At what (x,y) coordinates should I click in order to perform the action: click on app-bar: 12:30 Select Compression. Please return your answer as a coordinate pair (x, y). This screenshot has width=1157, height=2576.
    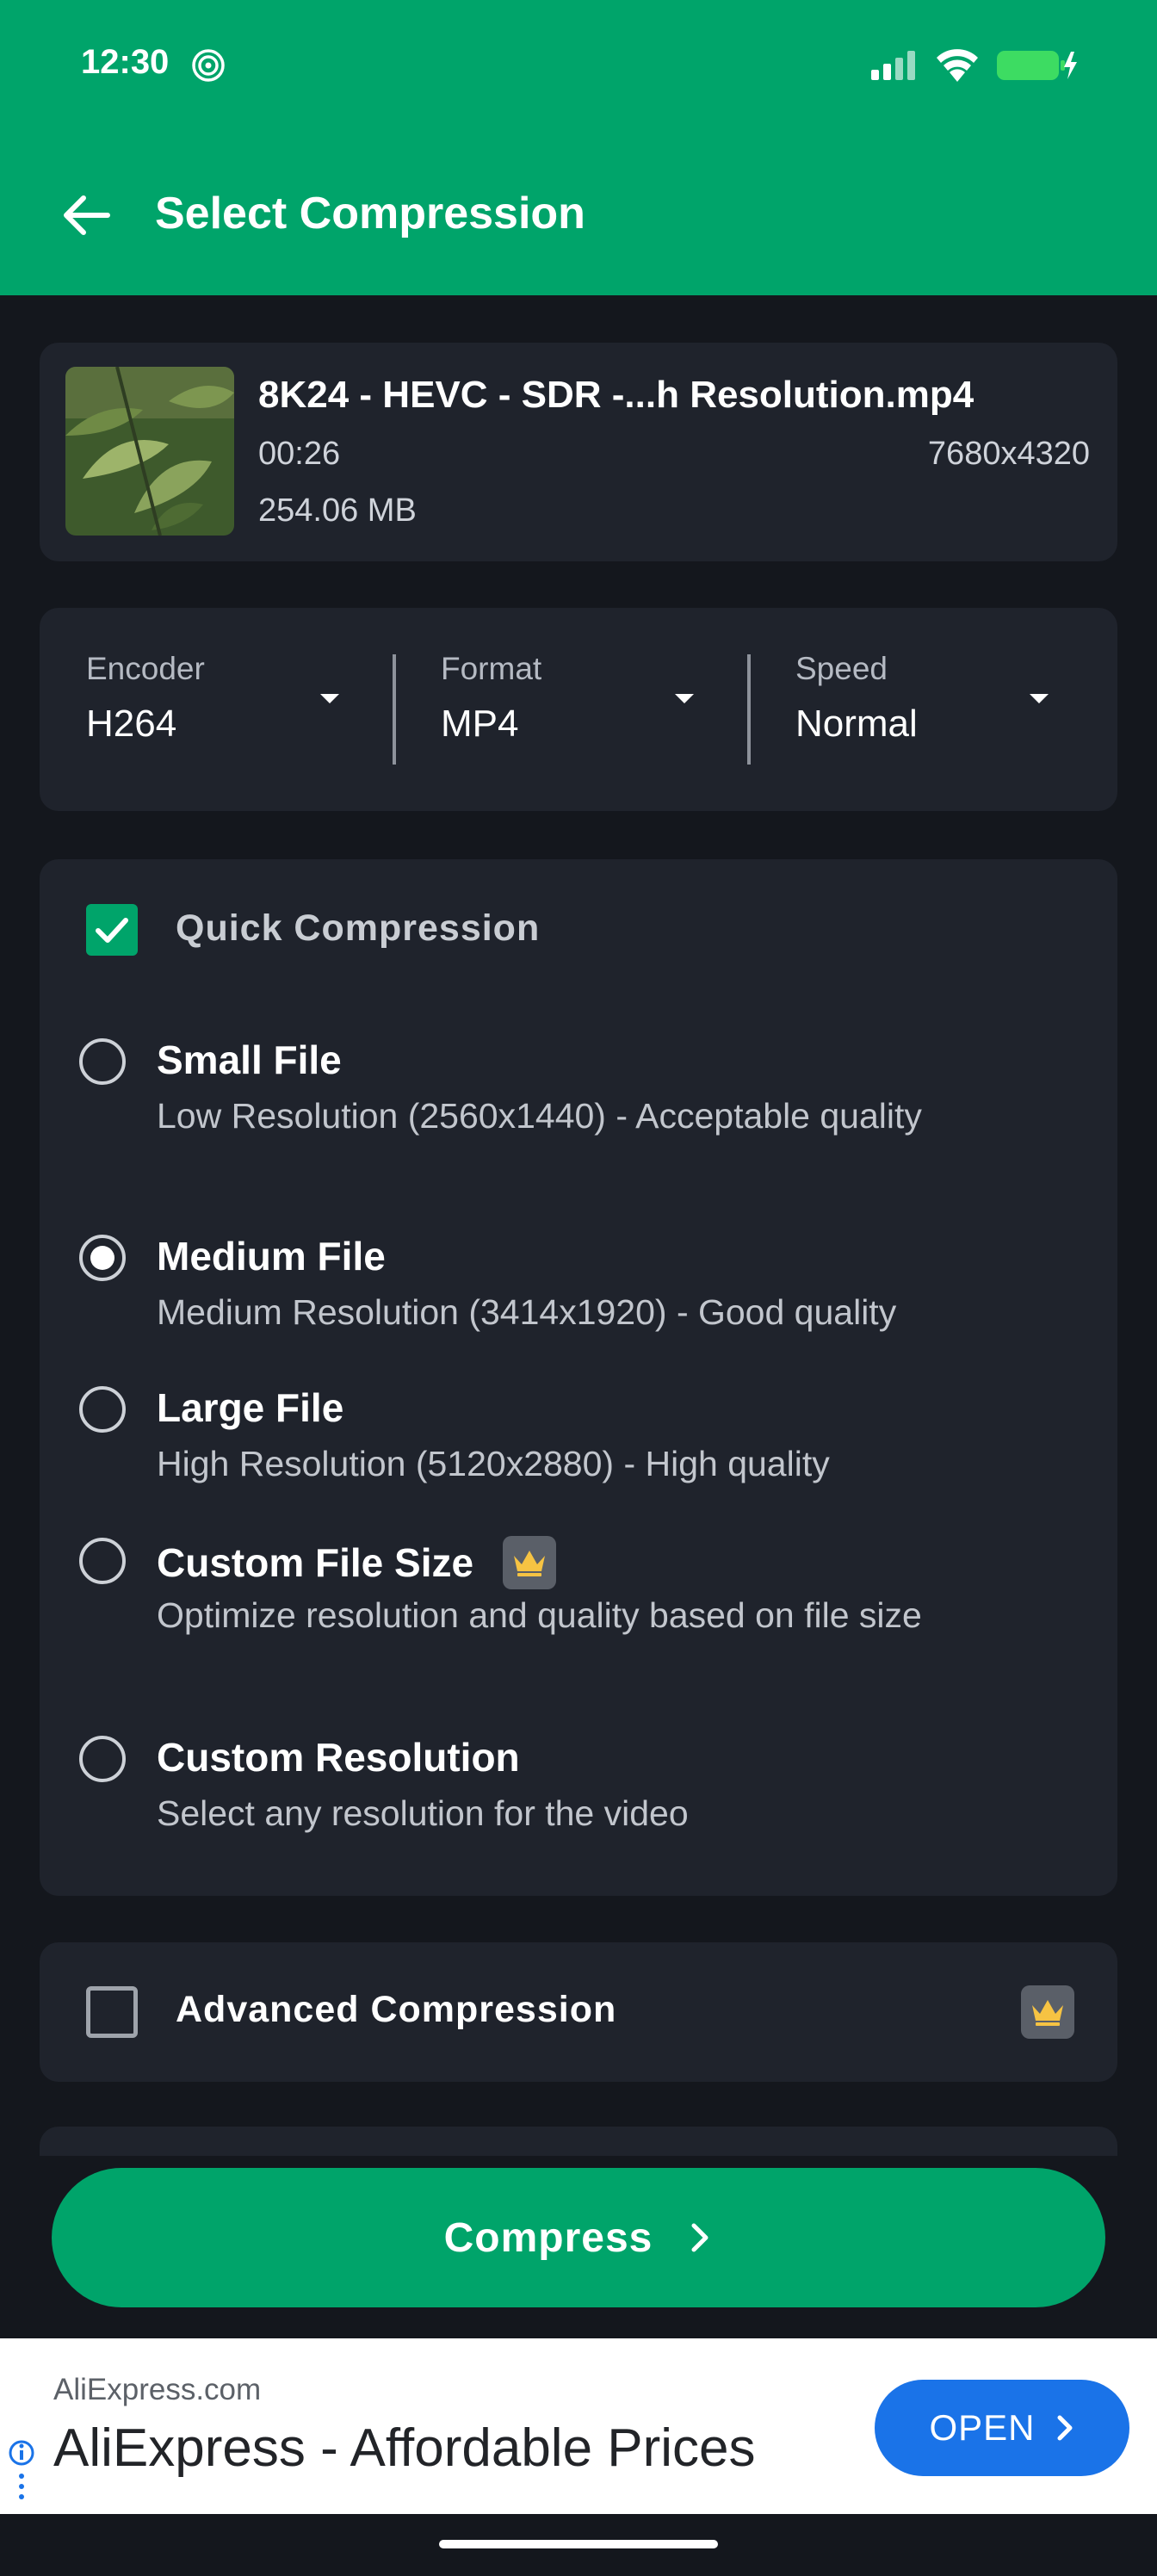
    Looking at the image, I should click on (579, 148).